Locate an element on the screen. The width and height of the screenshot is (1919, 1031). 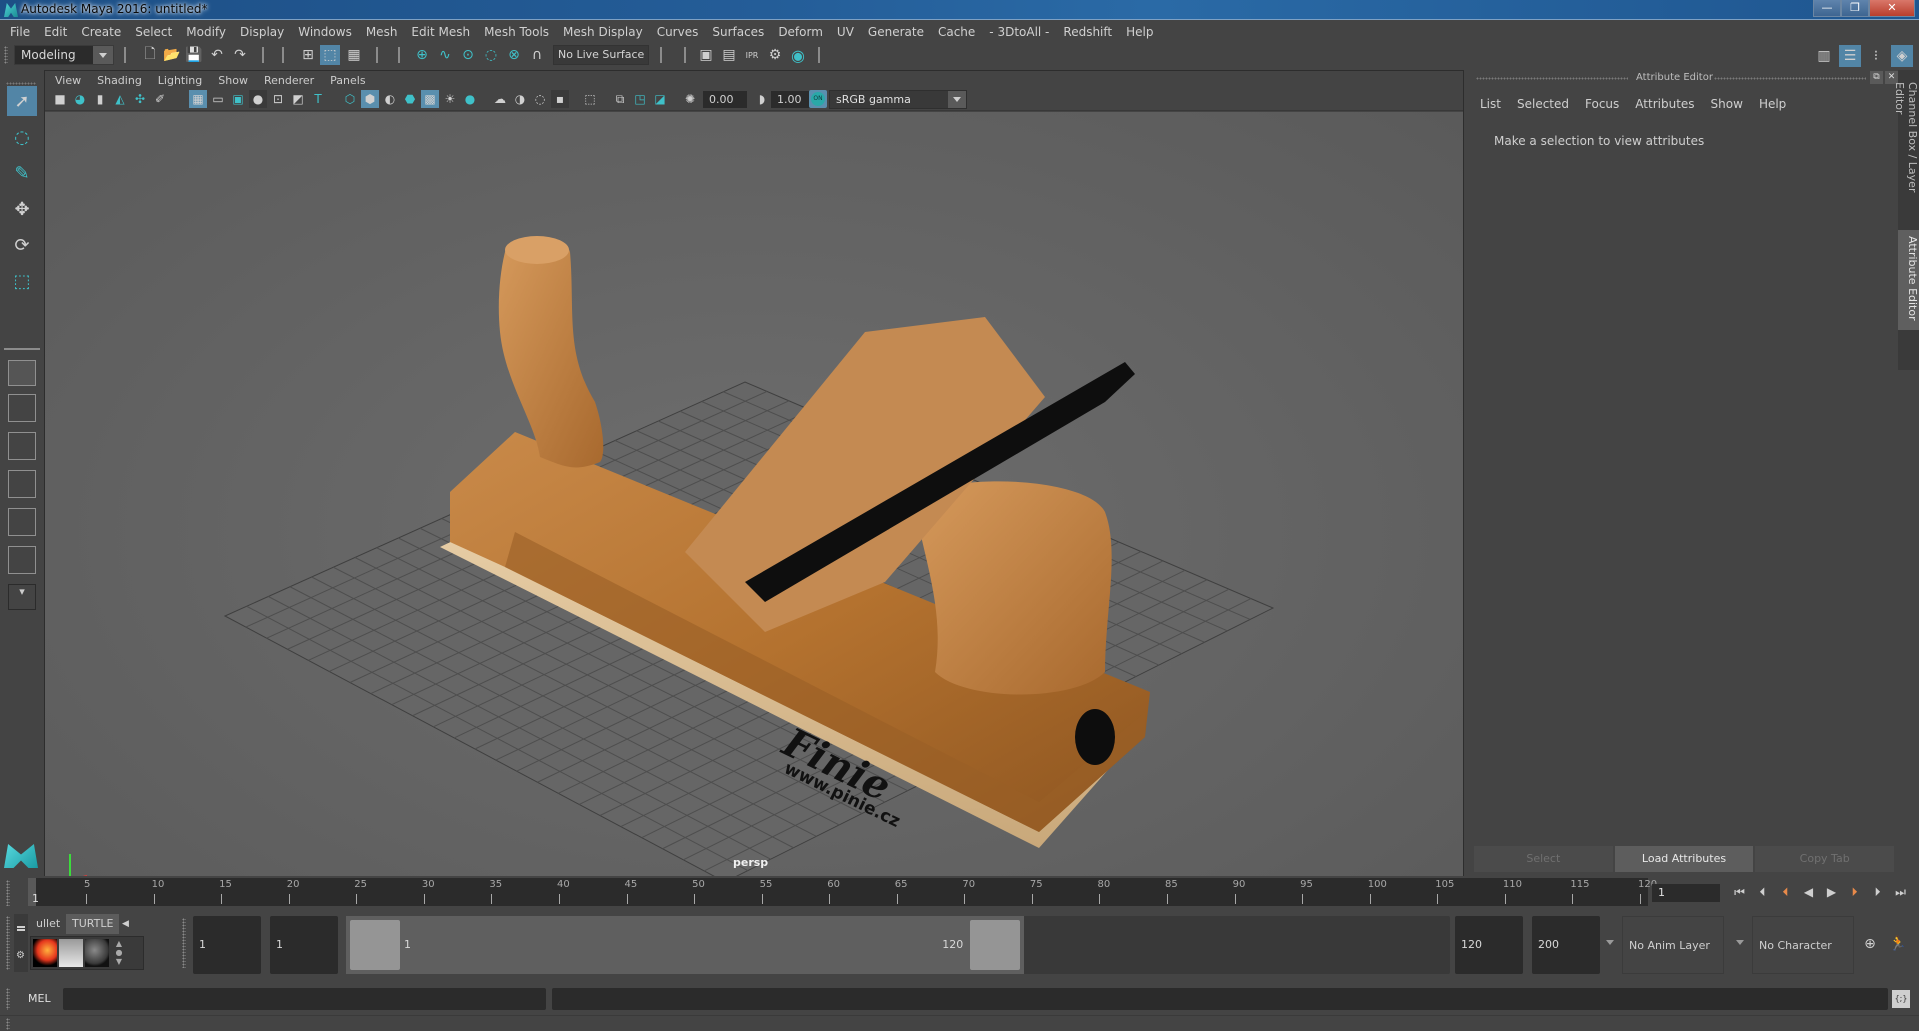
menu-file: File is located at coordinates (23, 32).